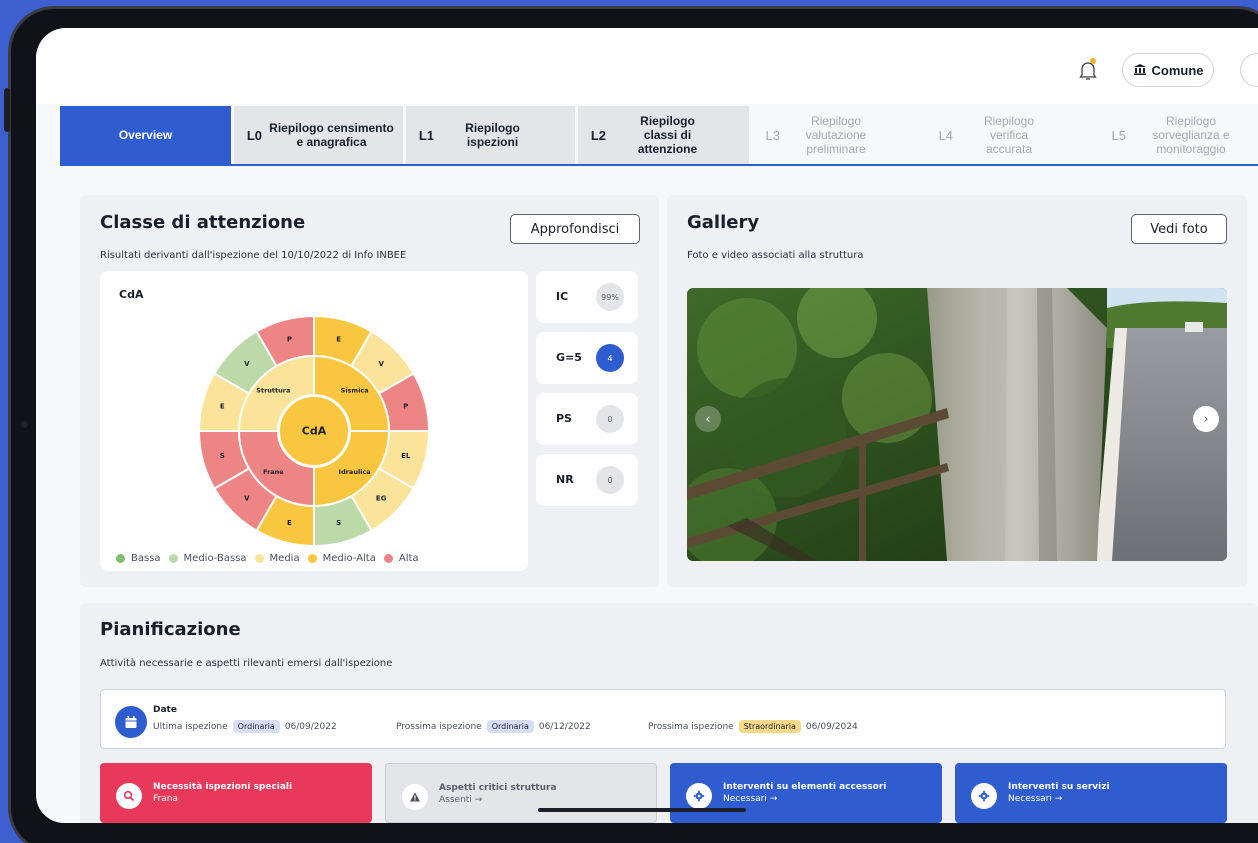 The height and width of the screenshot is (843, 1258). What do you see at coordinates (587, 419) in the screenshot?
I see `kpi-ps: PS 0` at bounding box center [587, 419].